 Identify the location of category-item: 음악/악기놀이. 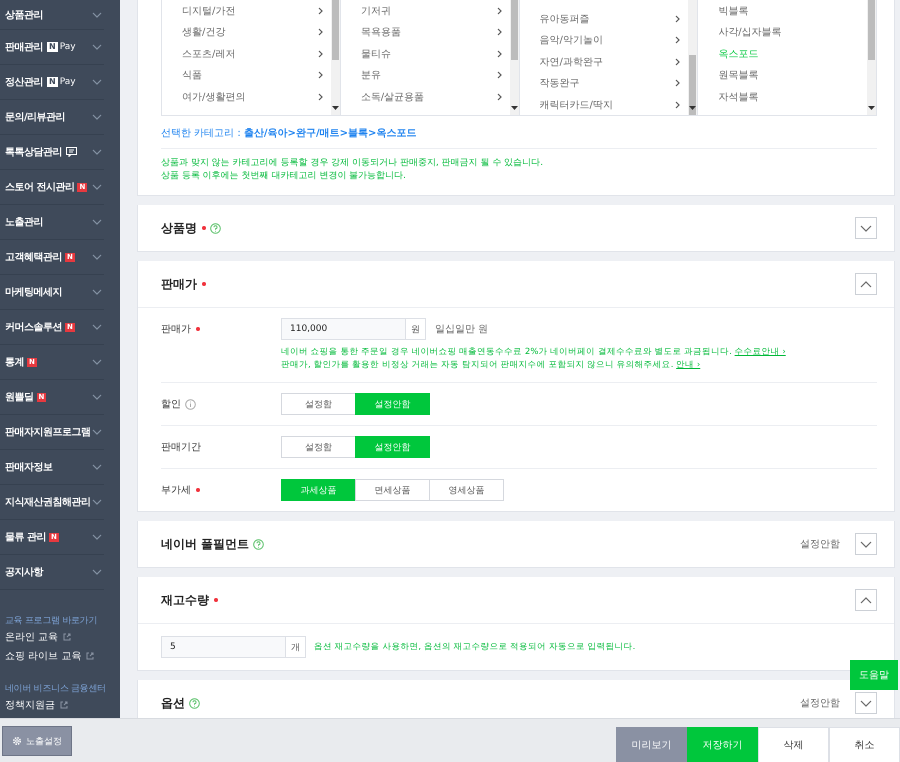
(610, 40).